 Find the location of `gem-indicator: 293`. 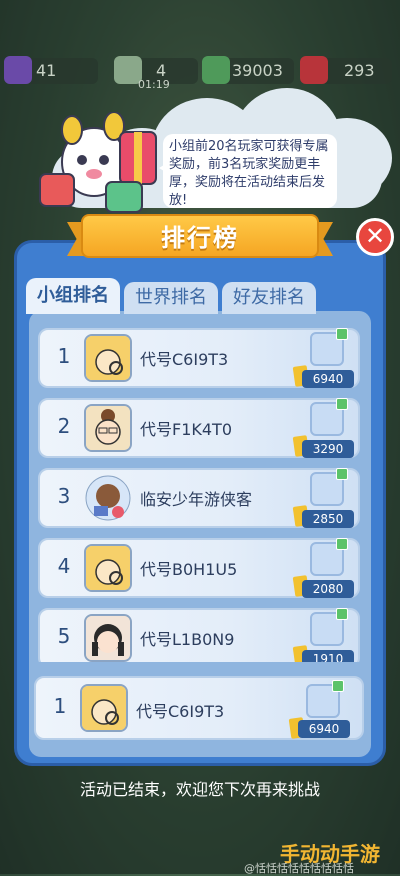

gem-indicator: 293 is located at coordinates (346, 70).